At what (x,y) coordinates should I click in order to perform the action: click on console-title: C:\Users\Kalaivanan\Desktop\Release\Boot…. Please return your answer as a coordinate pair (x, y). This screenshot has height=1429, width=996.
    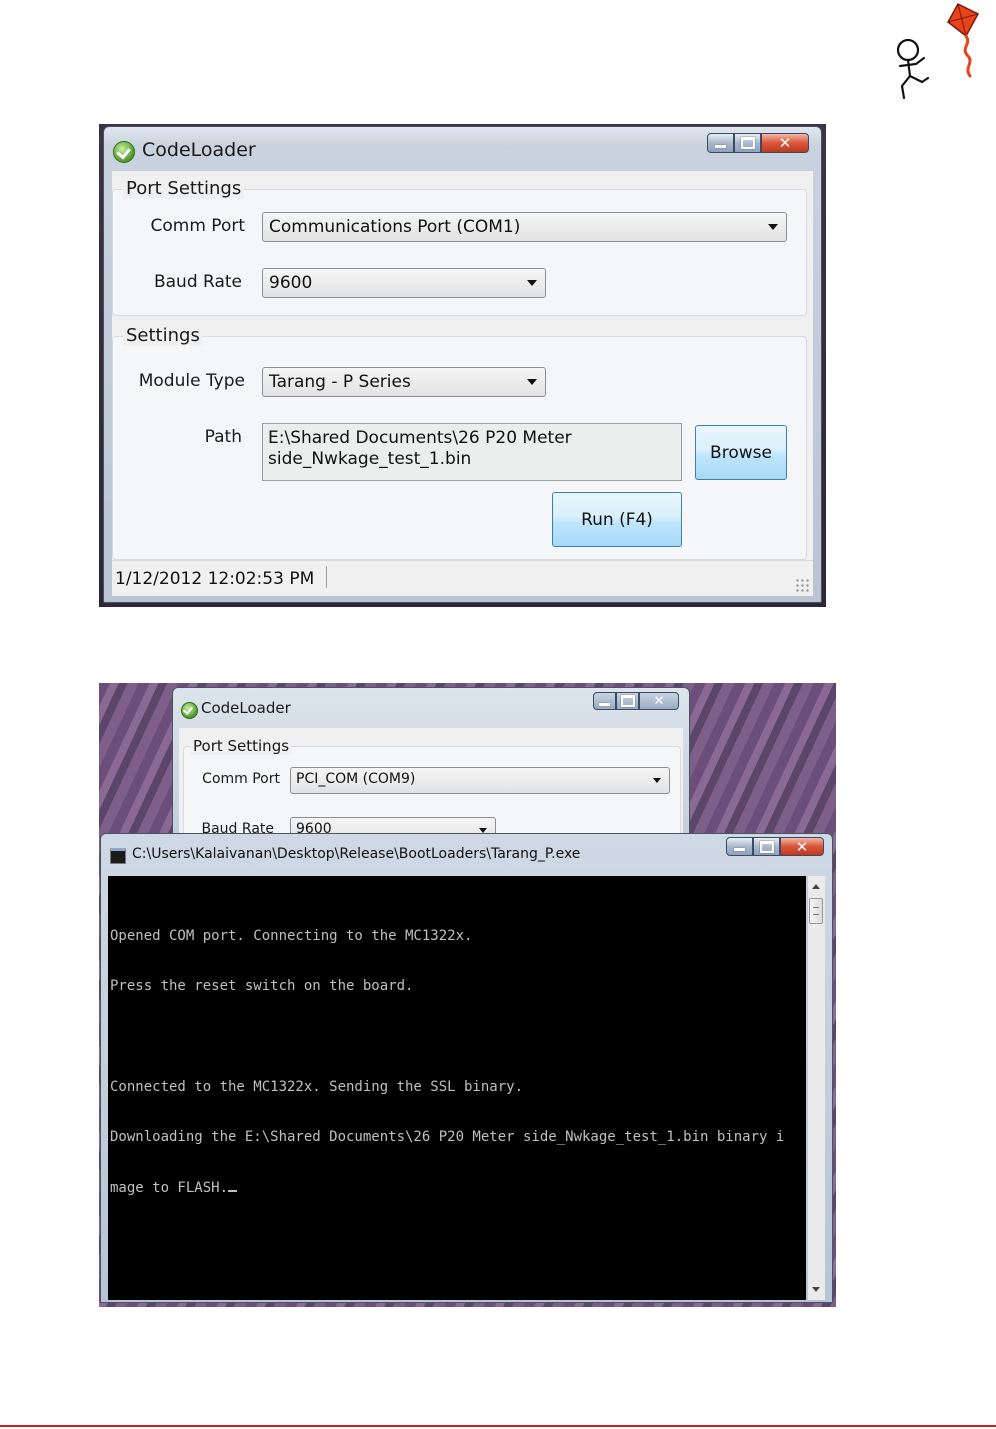
    Looking at the image, I should click on (356, 854).